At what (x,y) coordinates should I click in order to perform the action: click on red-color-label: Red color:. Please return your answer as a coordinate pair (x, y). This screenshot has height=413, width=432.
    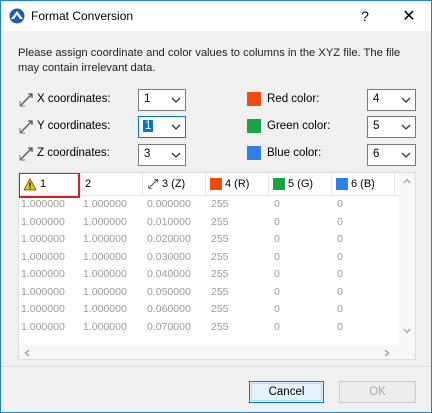
    Looking at the image, I should click on (293, 99).